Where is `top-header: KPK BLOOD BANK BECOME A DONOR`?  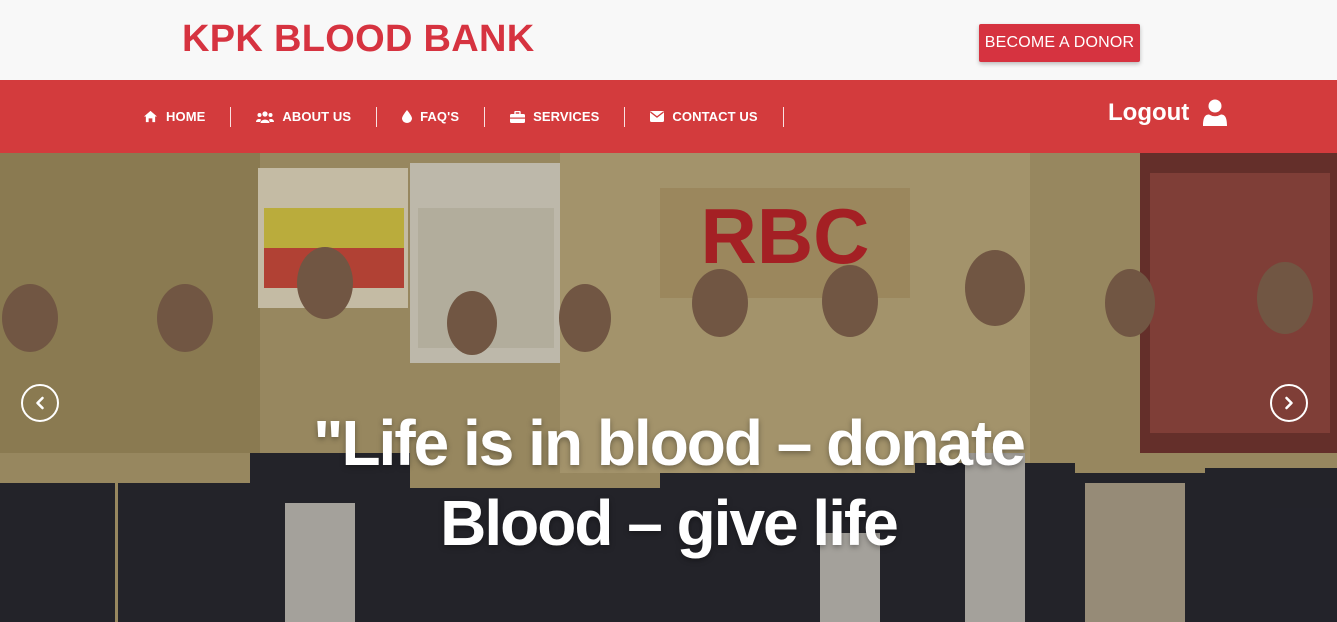
top-header: KPK BLOOD BANK BECOME A DONOR is located at coordinates (668, 40).